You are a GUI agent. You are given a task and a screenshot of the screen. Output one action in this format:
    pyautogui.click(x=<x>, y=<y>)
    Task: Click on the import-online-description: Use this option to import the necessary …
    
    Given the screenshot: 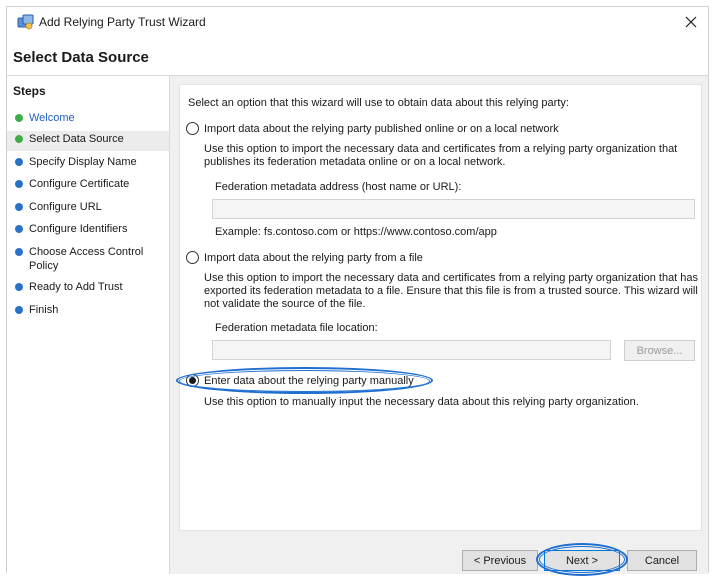 What is the action you would take?
    pyautogui.click(x=441, y=155)
    